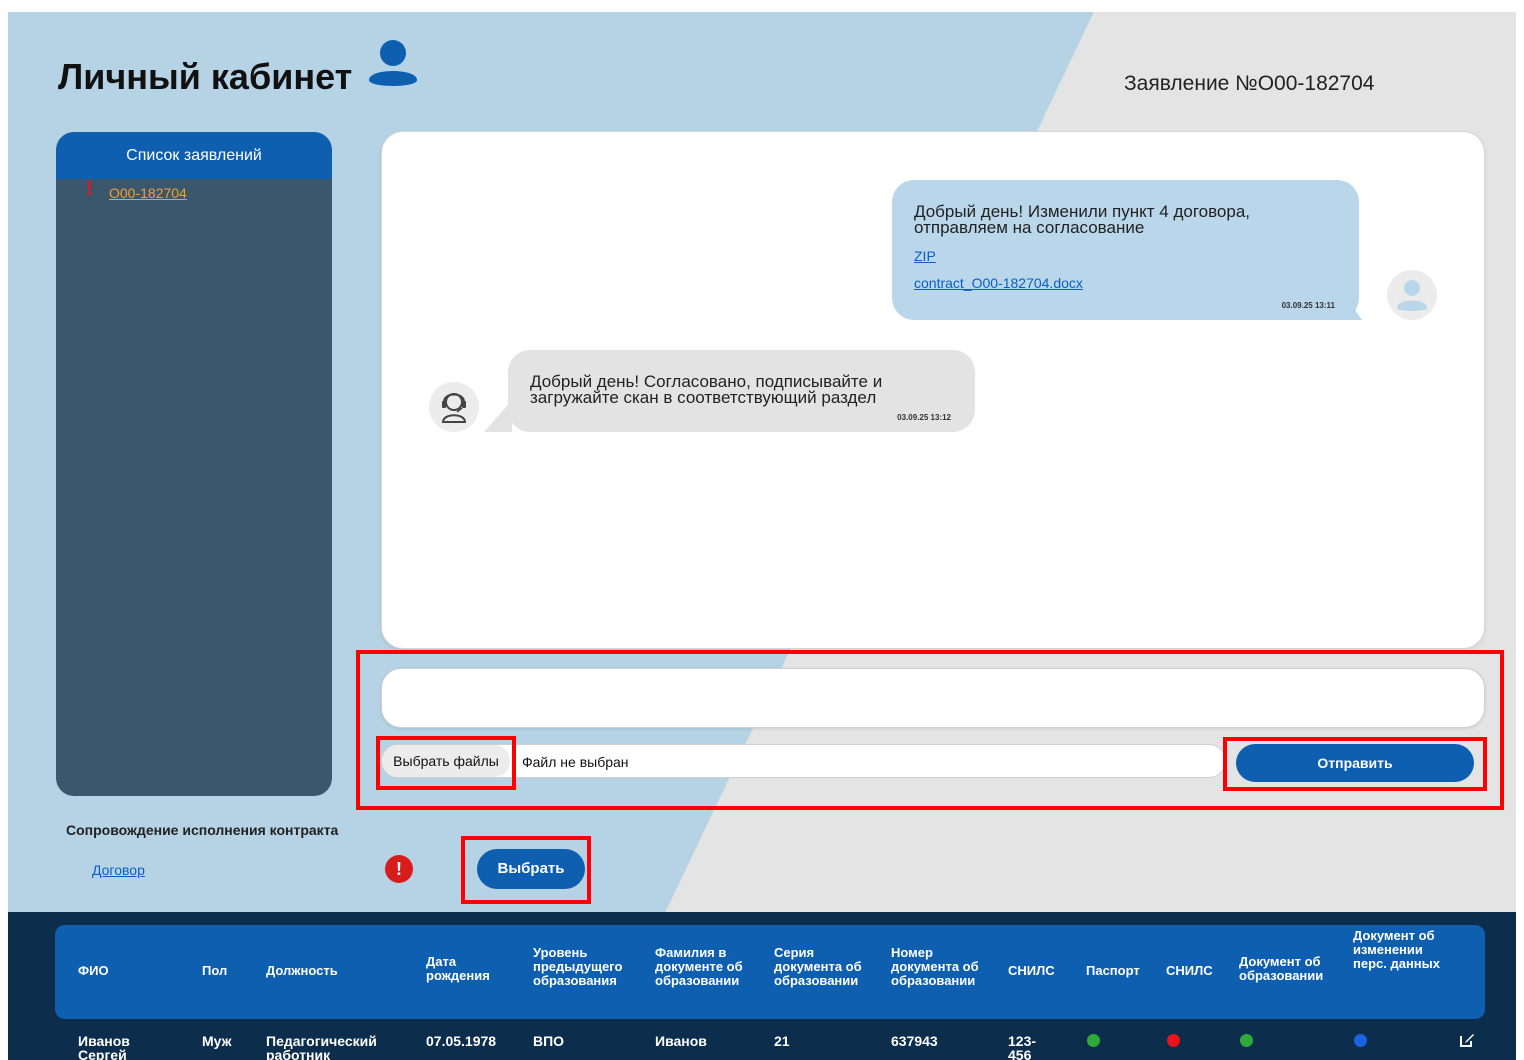 The width and height of the screenshot is (1524, 1060). What do you see at coordinates (531, 869) in the screenshot?
I see `choose-button: Выбрать` at bounding box center [531, 869].